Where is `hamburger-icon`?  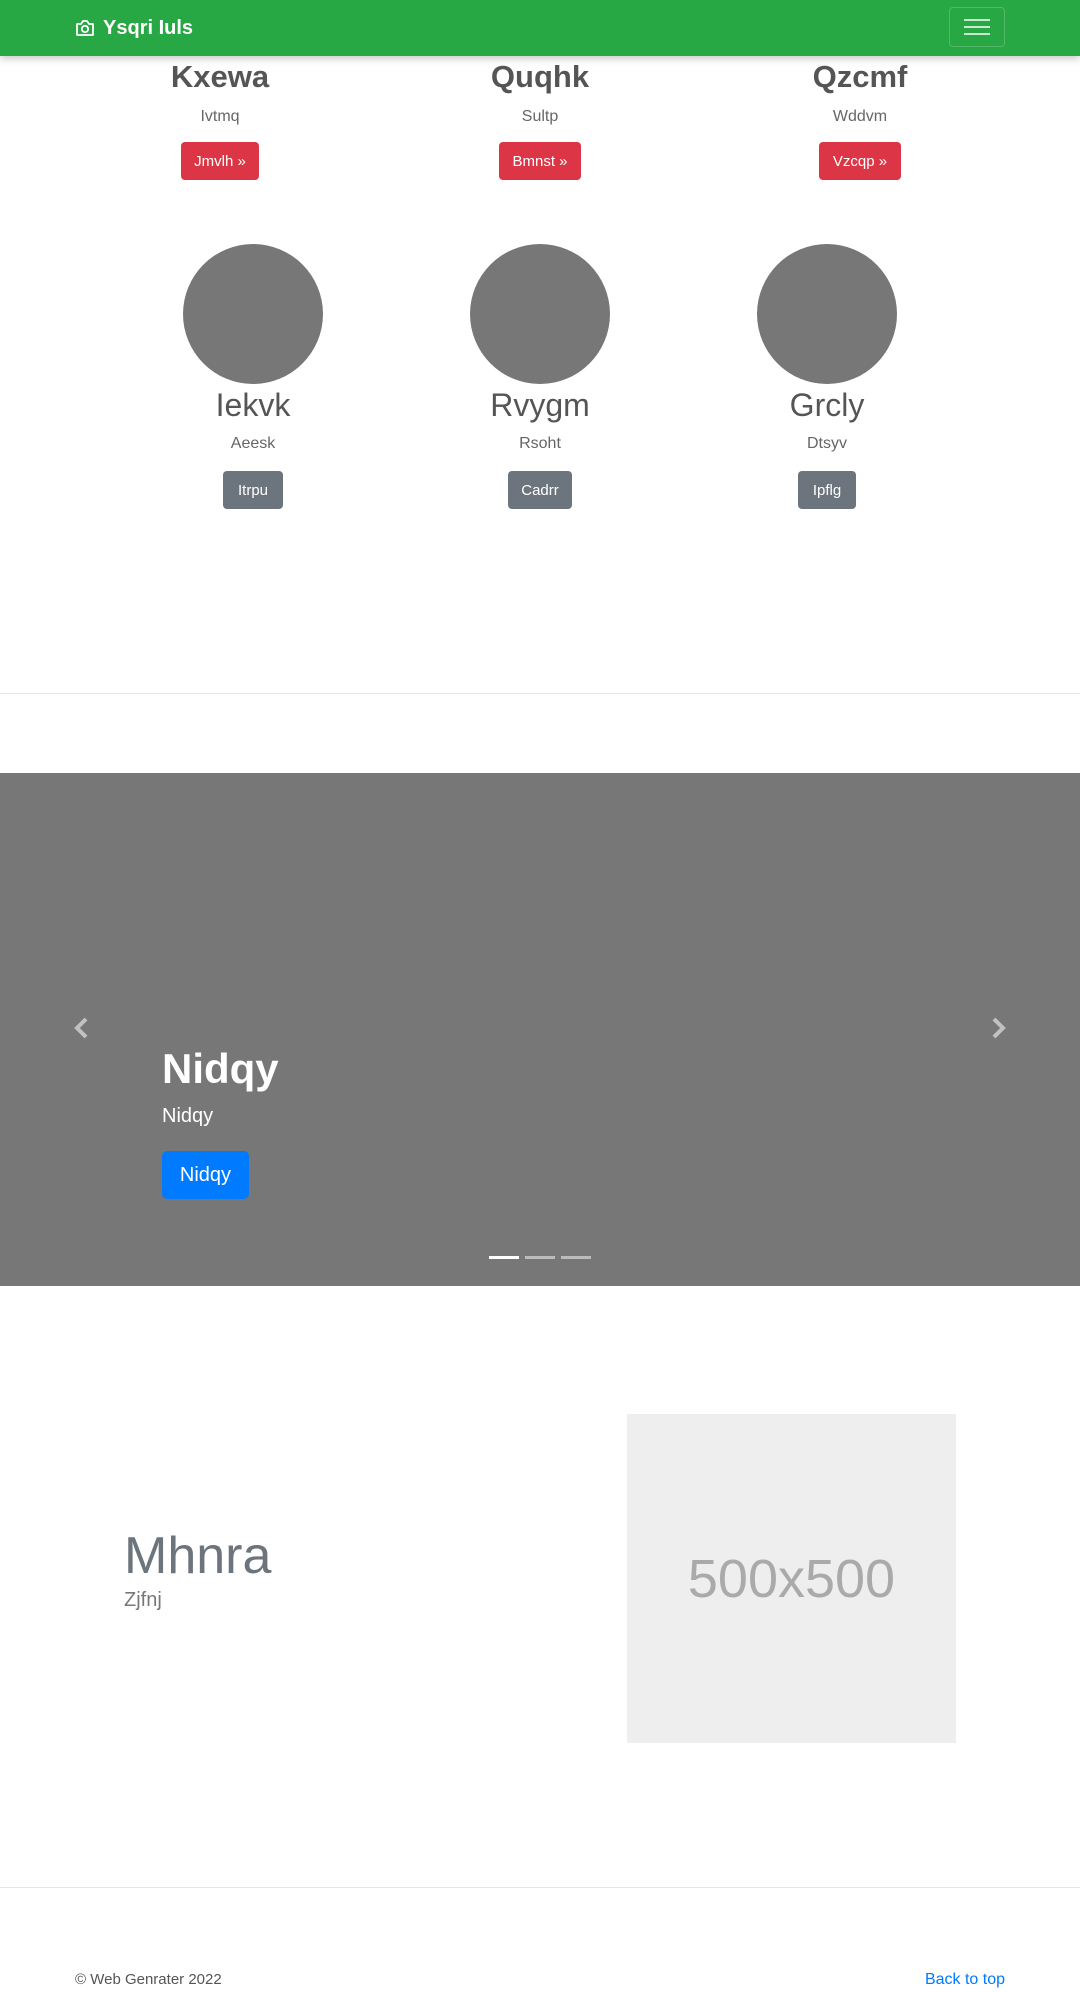 hamburger-icon is located at coordinates (977, 27).